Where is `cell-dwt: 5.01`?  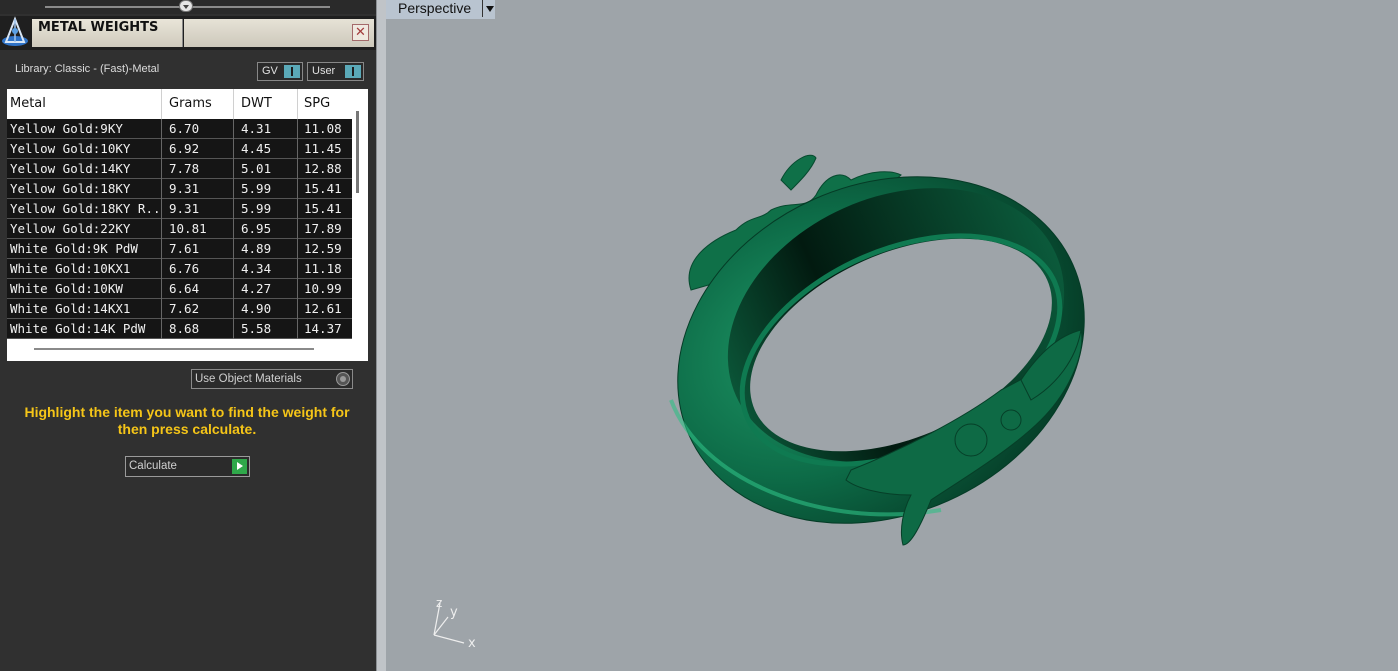 cell-dwt: 5.01 is located at coordinates (266, 169).